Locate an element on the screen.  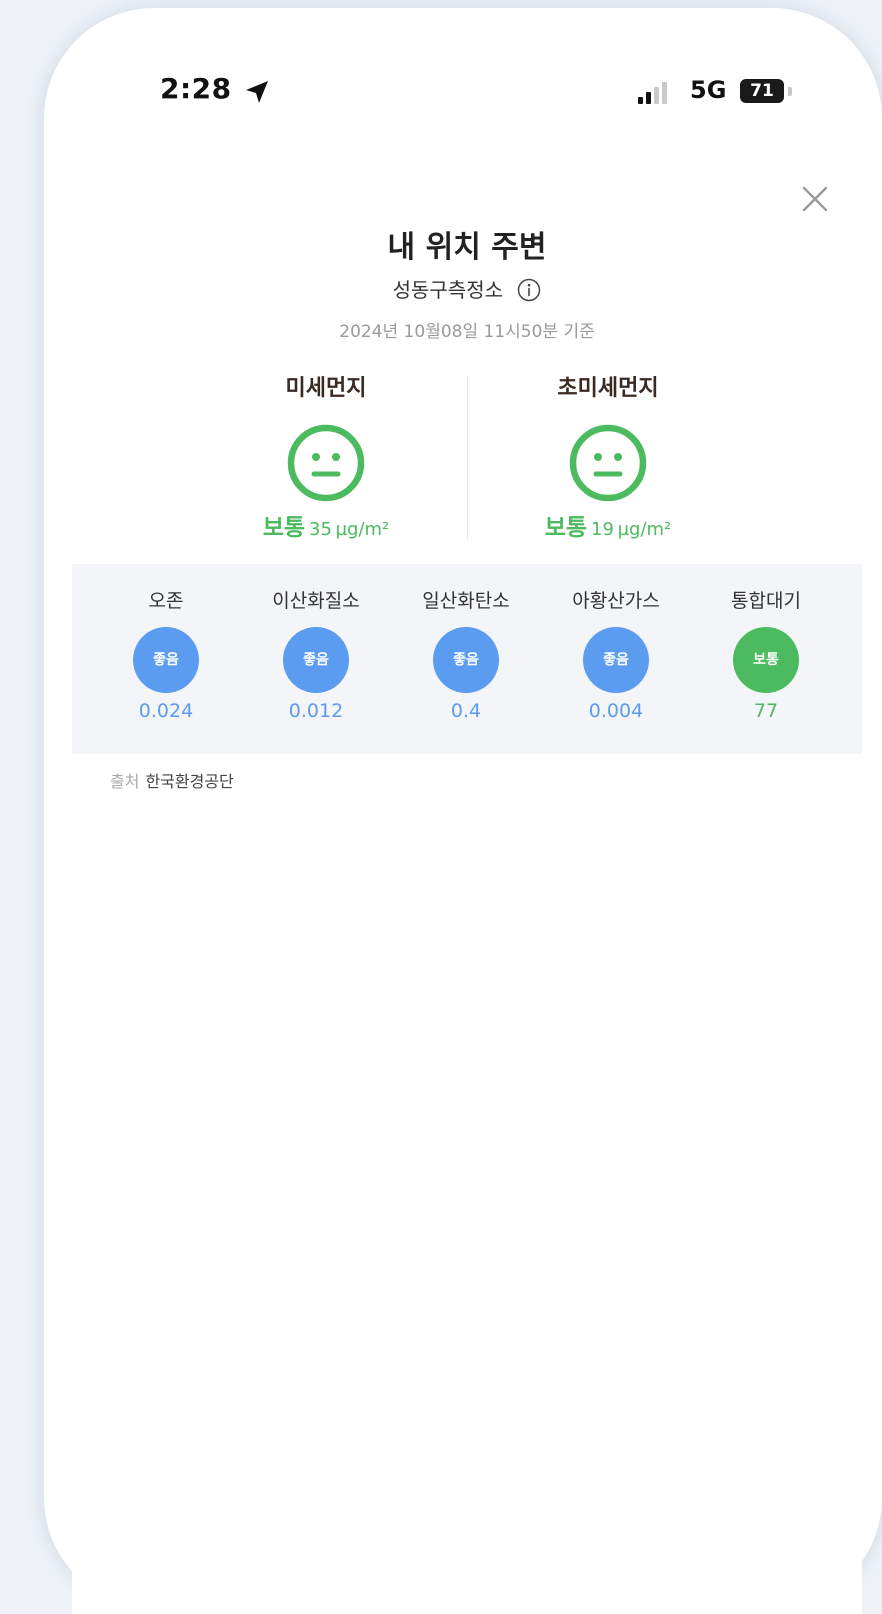
pollutant-integrated-air: 통합대기 보통 77 is located at coordinates (766, 643).